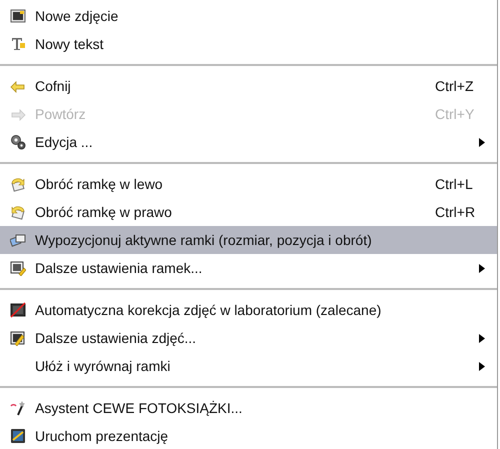  I want to click on magic-wand-icon, so click(18, 408).